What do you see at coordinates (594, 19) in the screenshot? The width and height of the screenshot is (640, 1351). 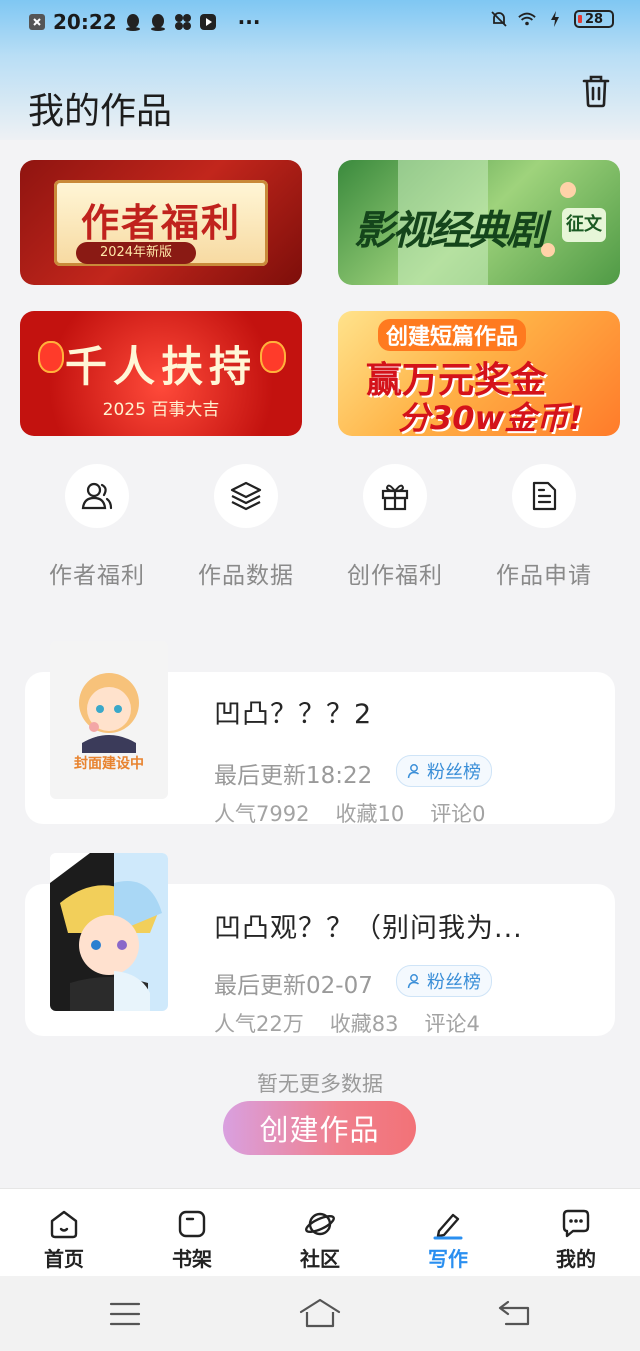 I see `battery-indicator: 28` at bounding box center [594, 19].